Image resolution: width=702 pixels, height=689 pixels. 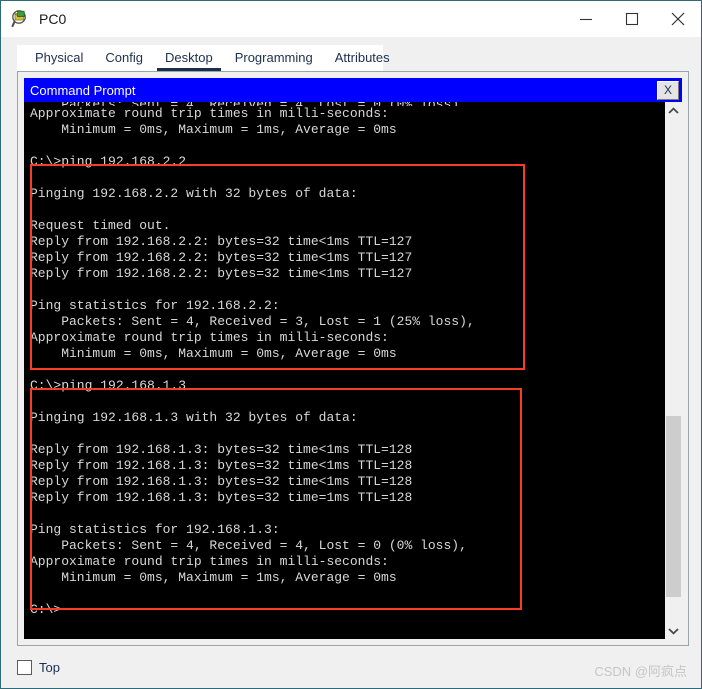 I want to click on terminal-line: Ping statistics for 192.168.2.2:, so click(x=155, y=305).